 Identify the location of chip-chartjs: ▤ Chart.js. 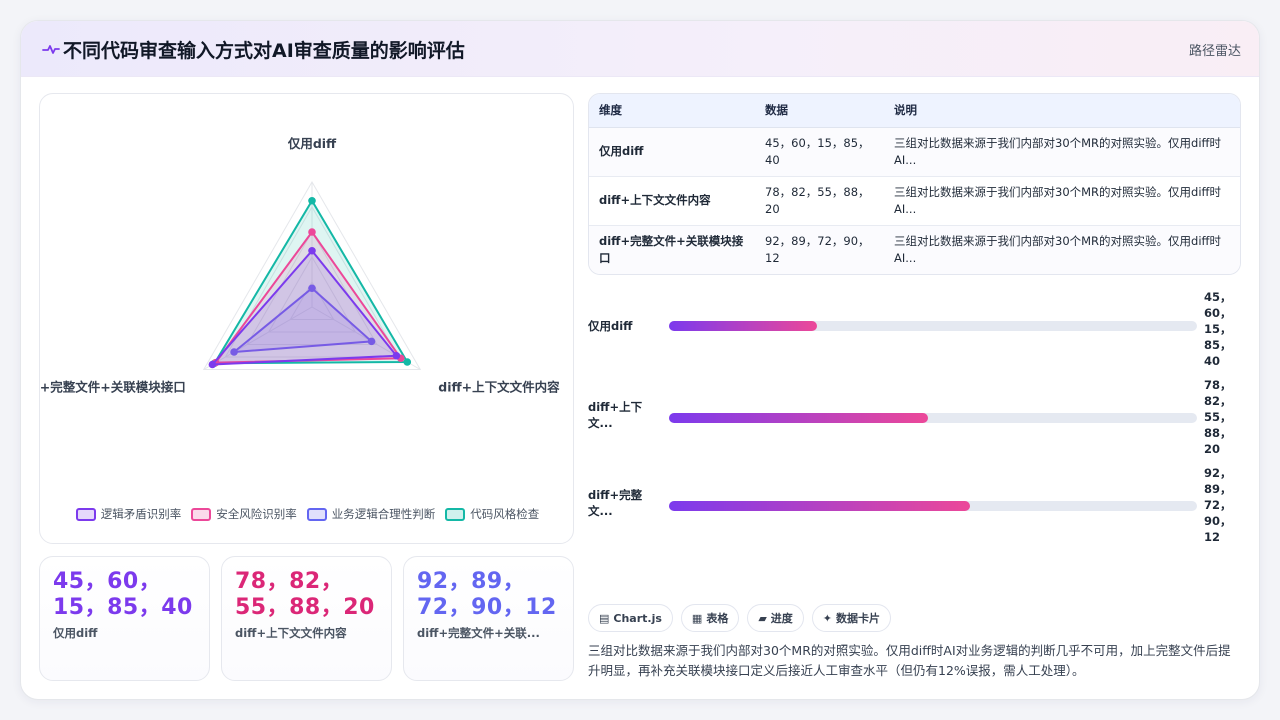
(630, 618).